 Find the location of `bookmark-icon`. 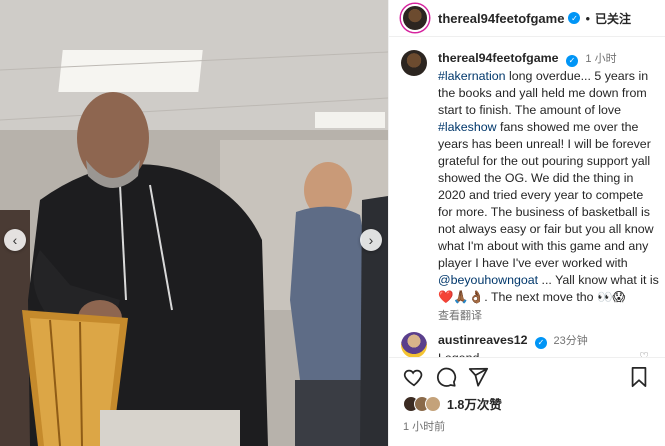

bookmark-icon is located at coordinates (639, 377).